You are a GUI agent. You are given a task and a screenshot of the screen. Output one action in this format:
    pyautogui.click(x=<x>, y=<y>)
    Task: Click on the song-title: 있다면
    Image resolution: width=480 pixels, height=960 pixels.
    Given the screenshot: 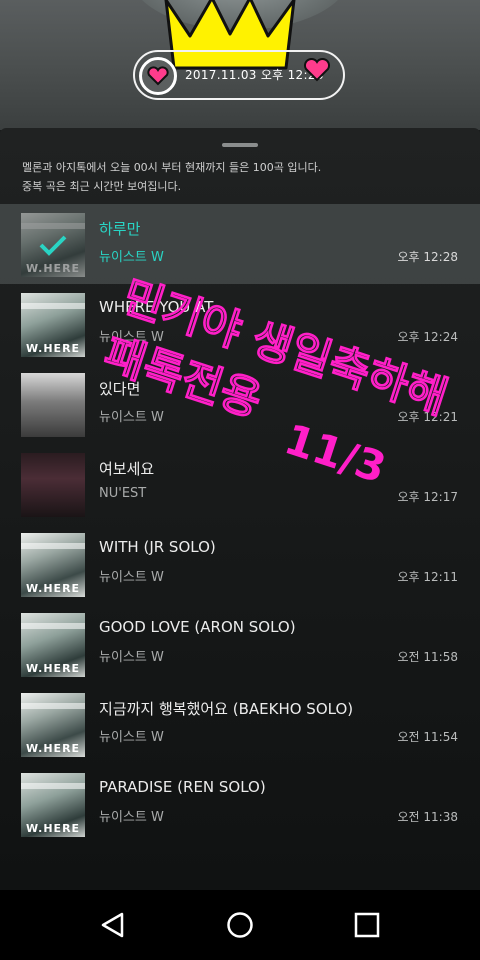 What is the action you would take?
    pyautogui.click(x=120, y=389)
    